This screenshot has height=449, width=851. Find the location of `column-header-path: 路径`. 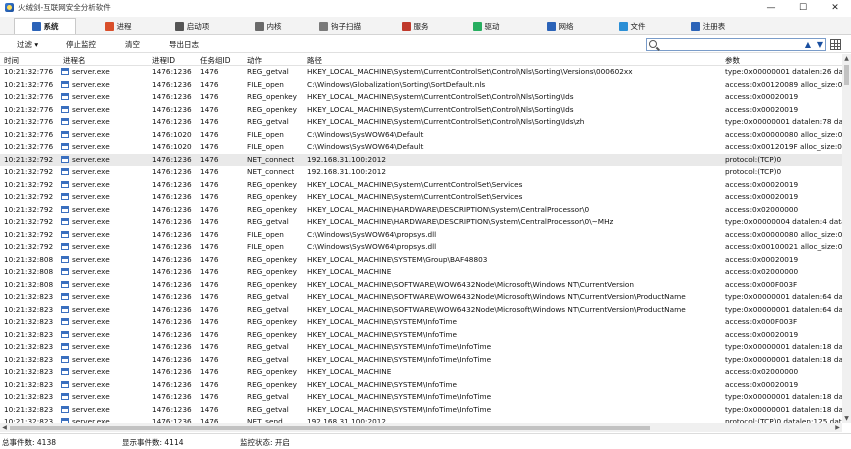

column-header-path: 路径 is located at coordinates (314, 60).